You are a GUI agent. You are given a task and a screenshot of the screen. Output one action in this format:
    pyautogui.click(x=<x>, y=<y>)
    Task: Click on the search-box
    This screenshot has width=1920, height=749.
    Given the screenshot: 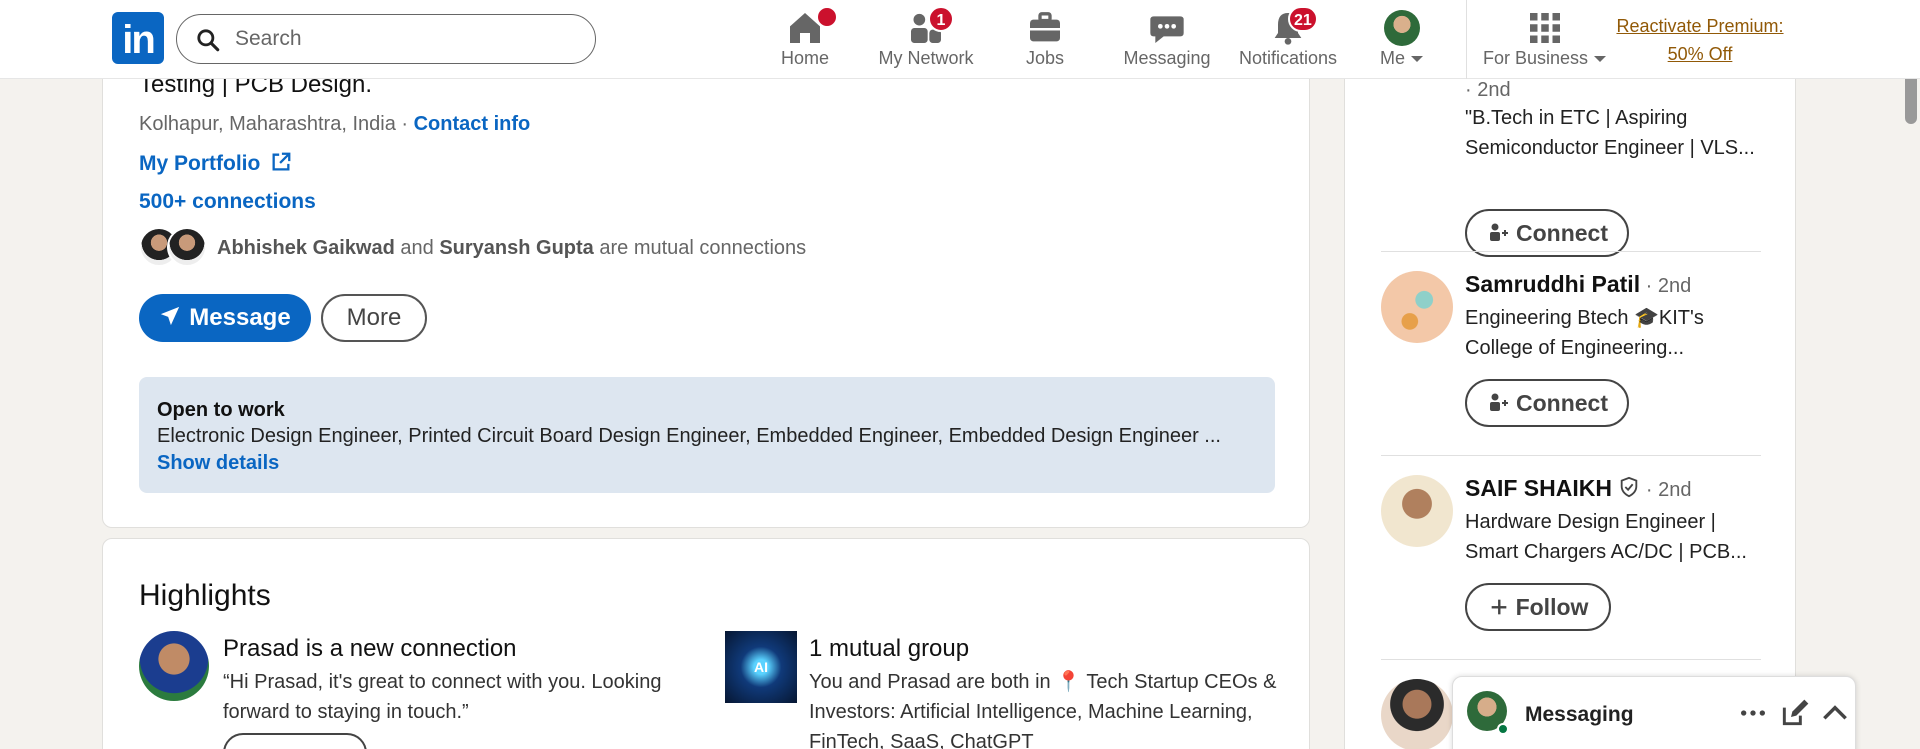 What is the action you would take?
    pyautogui.click(x=386, y=39)
    